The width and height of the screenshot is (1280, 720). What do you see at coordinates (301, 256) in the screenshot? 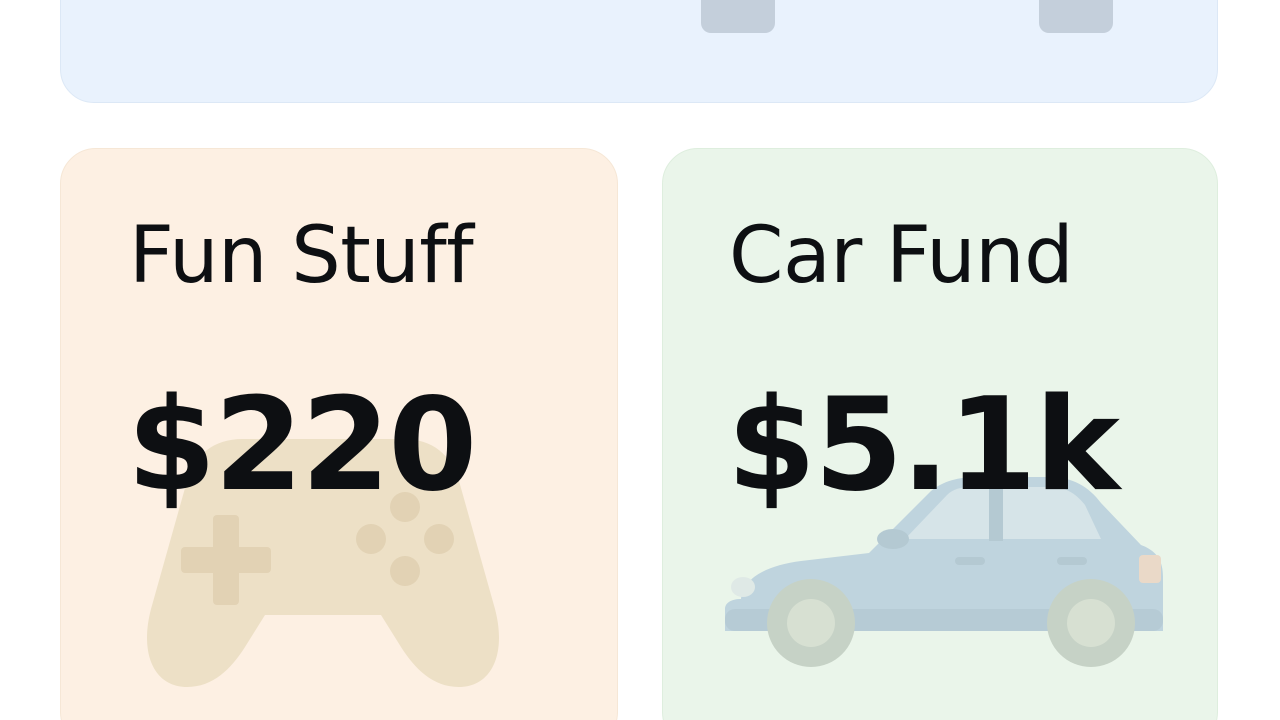
I see `card-title: Fun Stuff` at bounding box center [301, 256].